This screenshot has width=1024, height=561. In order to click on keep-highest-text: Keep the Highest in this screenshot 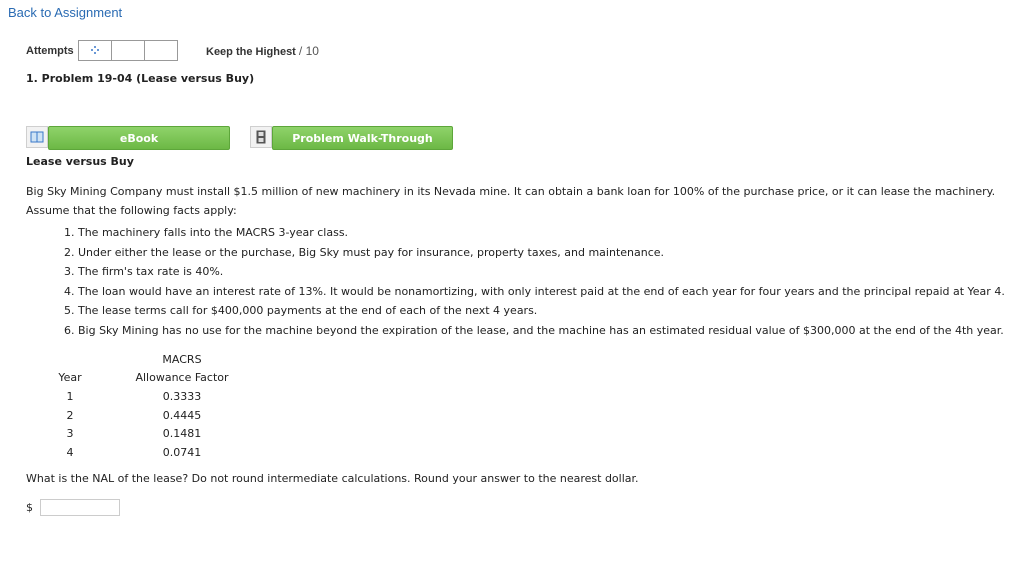, I will do `click(251, 52)`.